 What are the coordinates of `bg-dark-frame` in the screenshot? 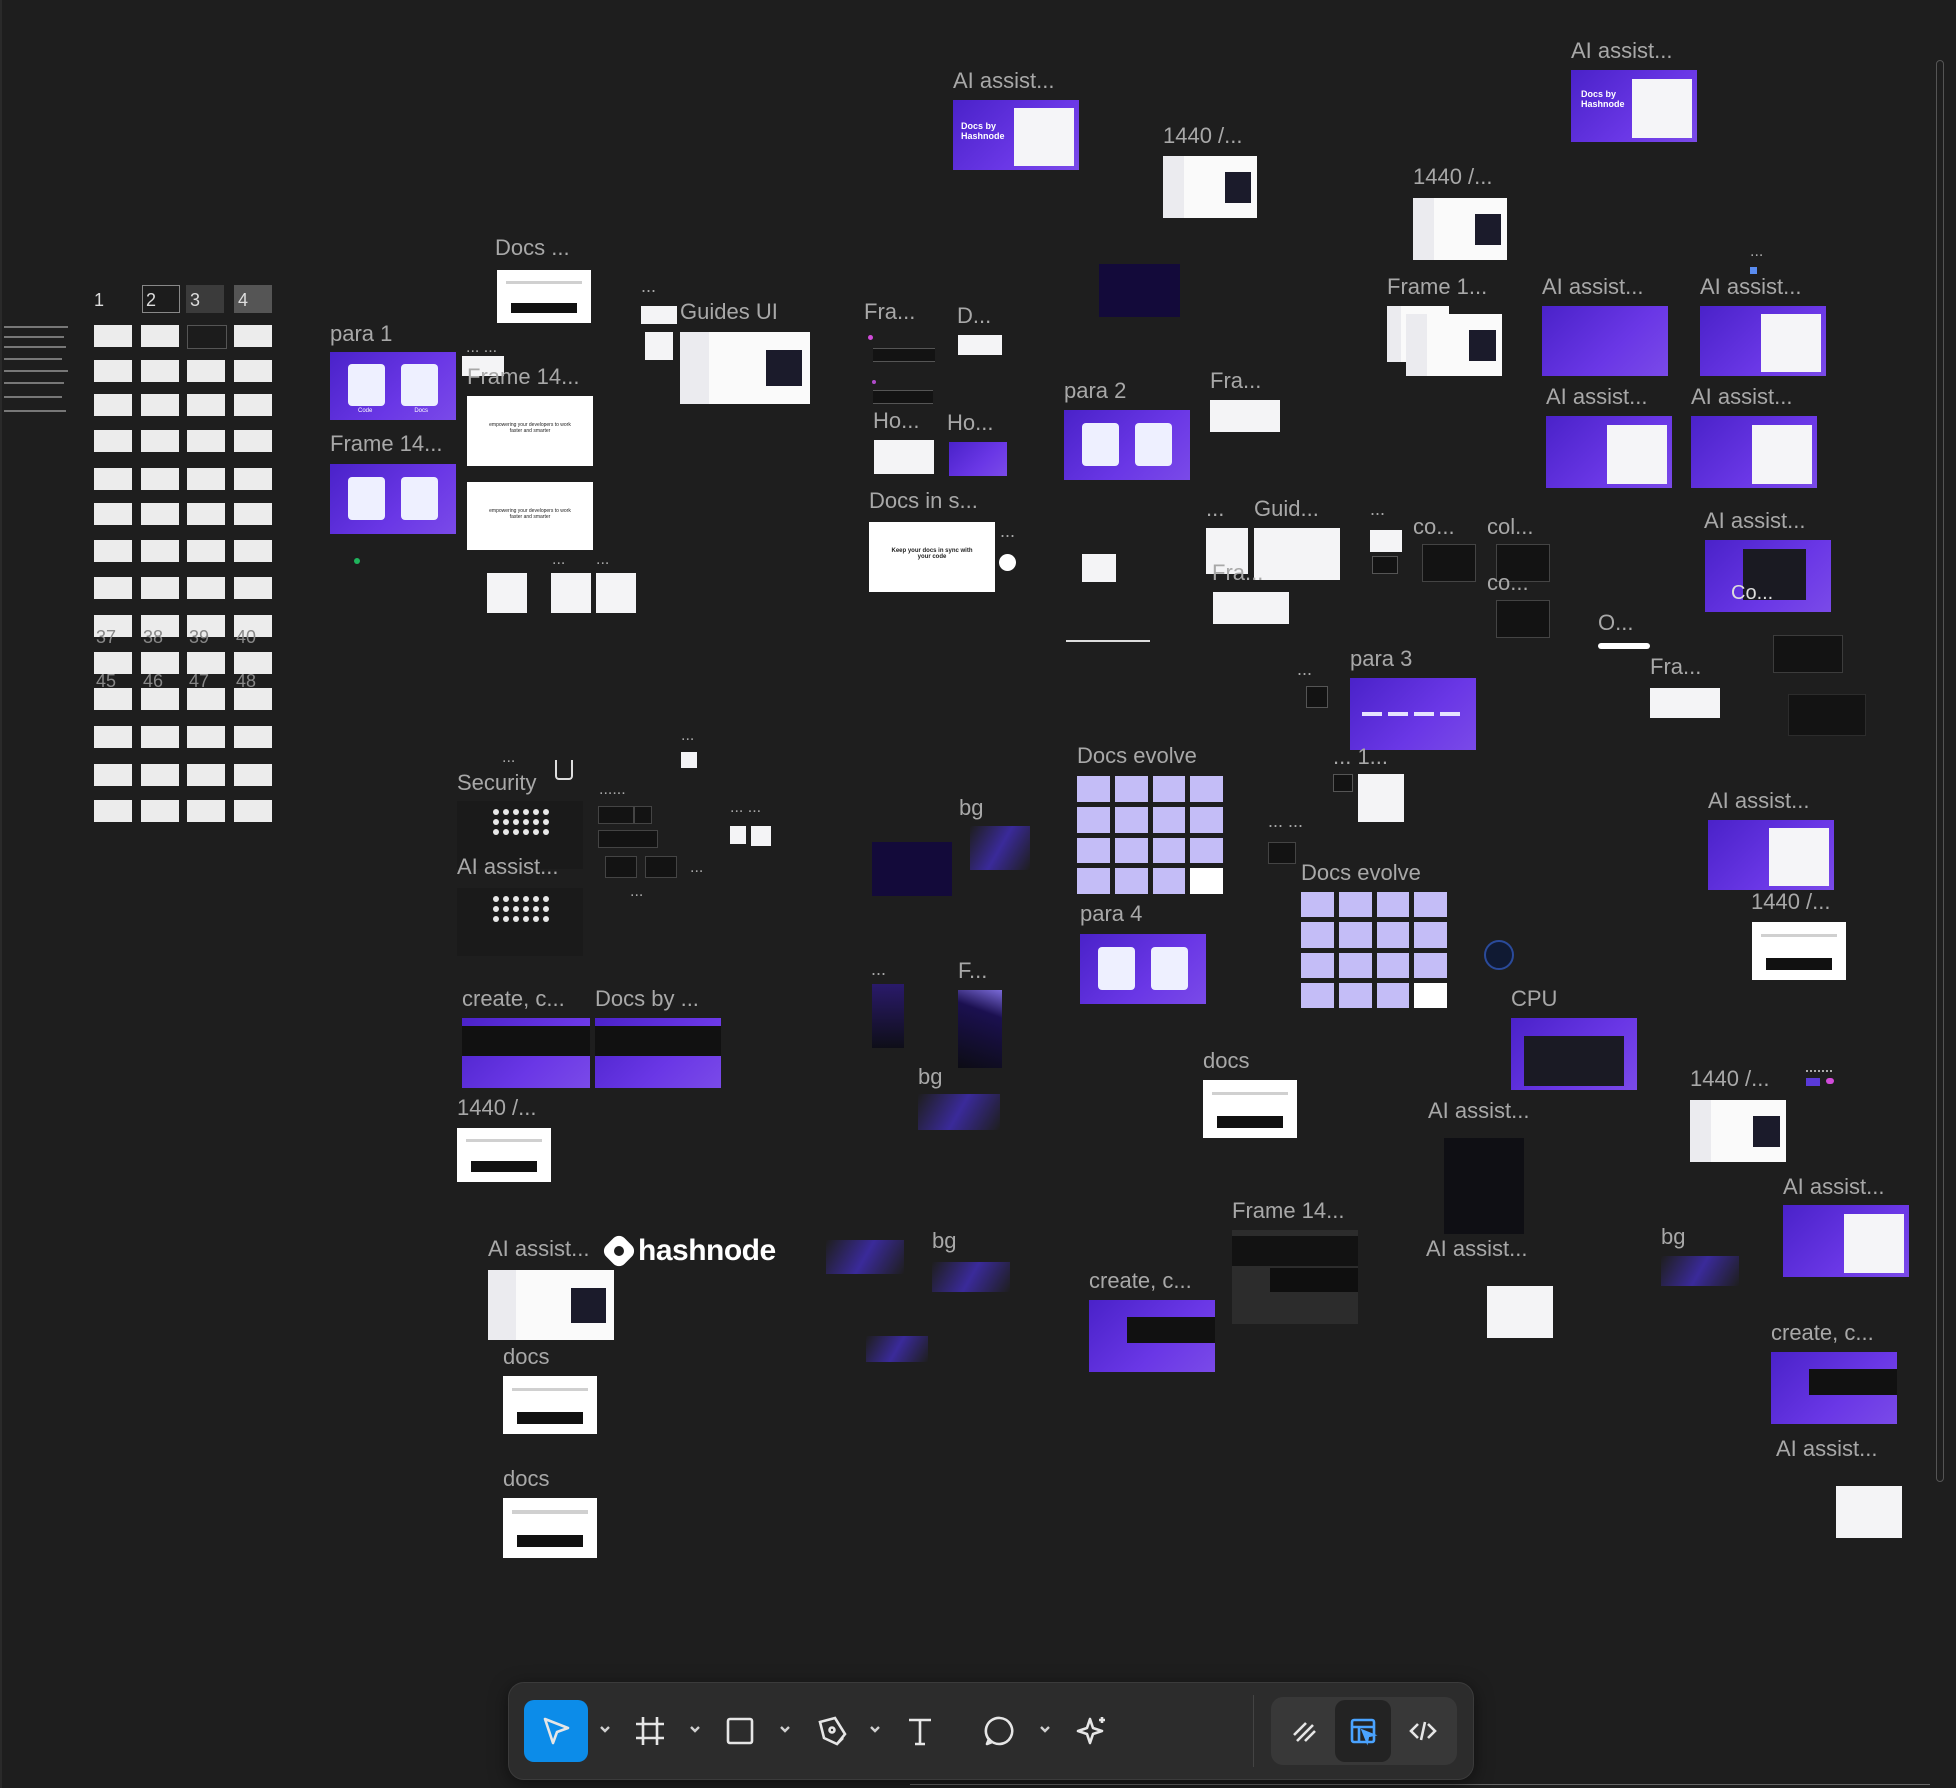 It's located at (912, 869).